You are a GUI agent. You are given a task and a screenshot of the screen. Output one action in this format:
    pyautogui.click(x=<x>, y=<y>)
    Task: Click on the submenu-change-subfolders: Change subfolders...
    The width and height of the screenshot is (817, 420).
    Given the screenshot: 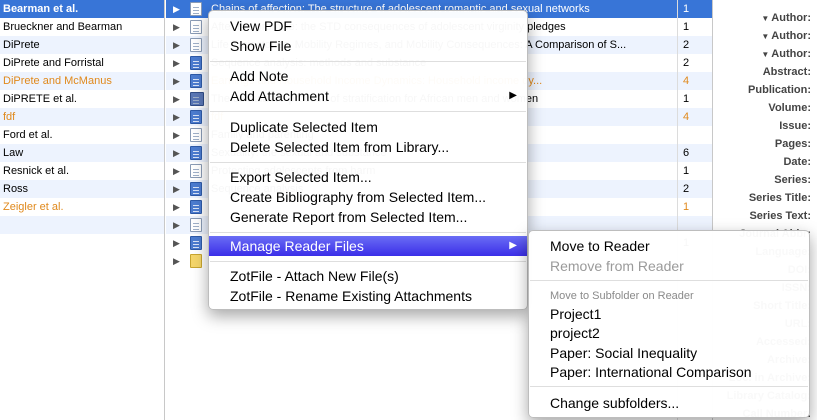 What is the action you would take?
    pyautogui.click(x=669, y=403)
    